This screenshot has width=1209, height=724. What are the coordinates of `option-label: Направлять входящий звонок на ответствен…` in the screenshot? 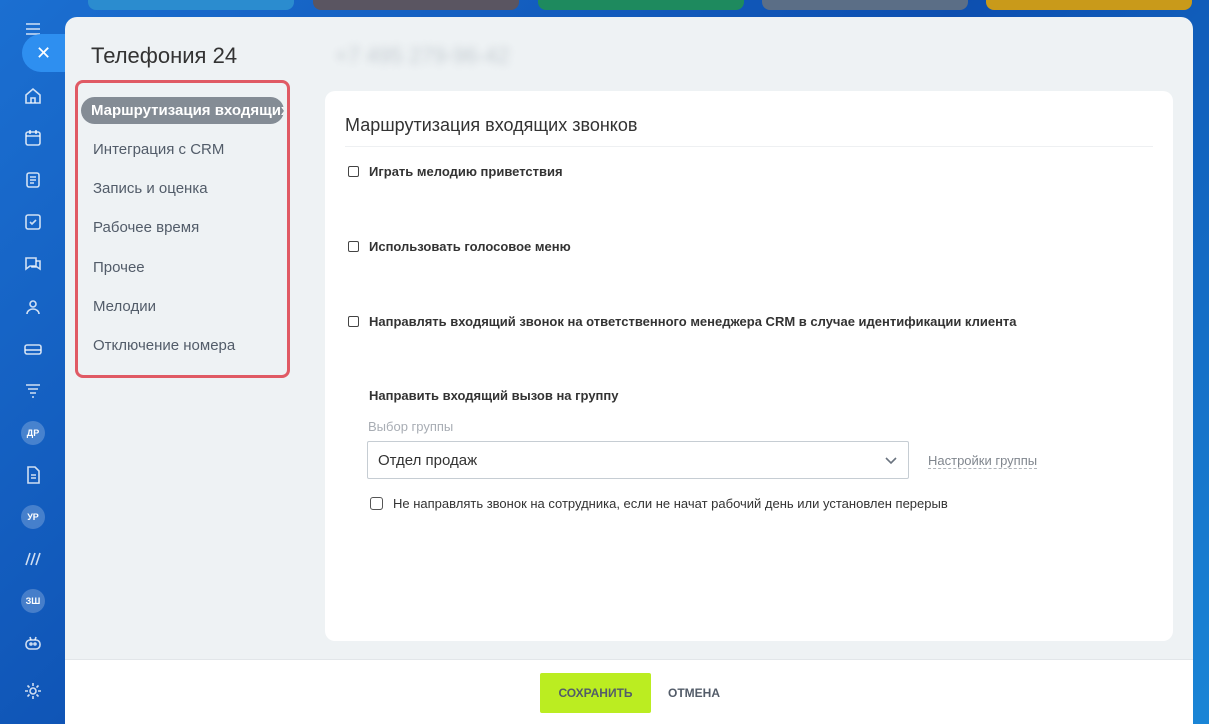 It's located at (693, 321).